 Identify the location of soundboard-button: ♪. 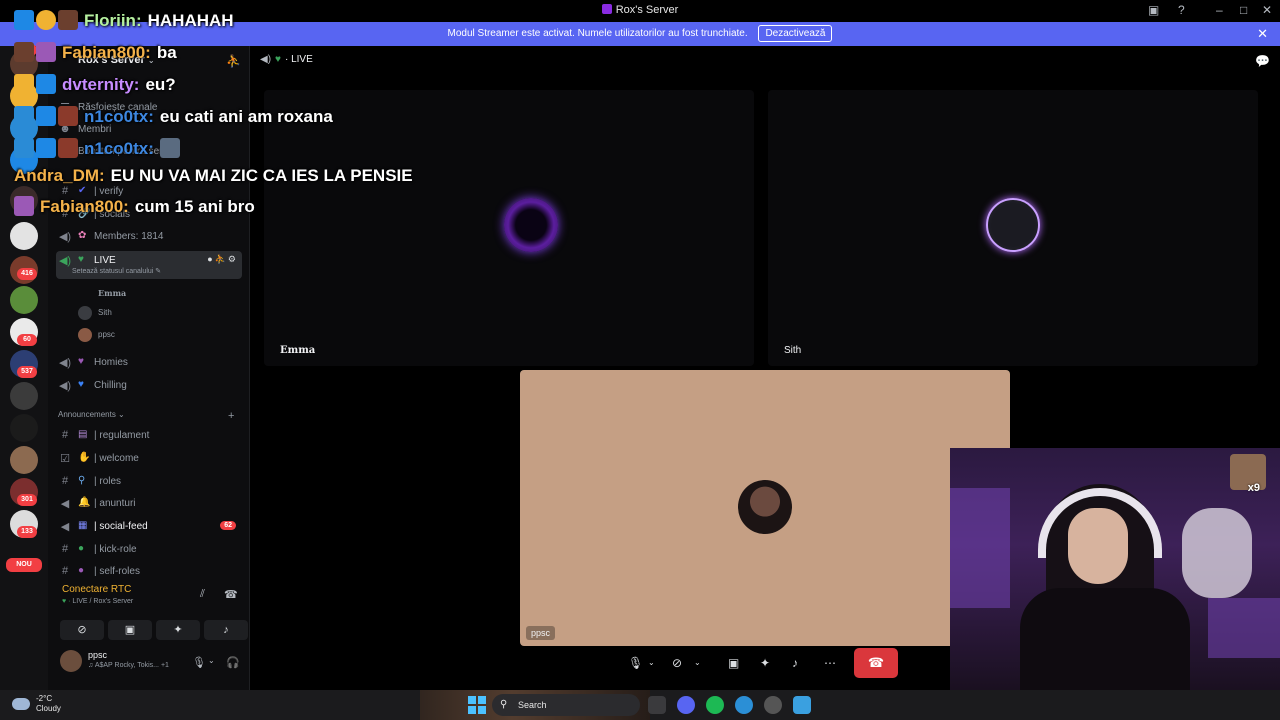
(226, 630).